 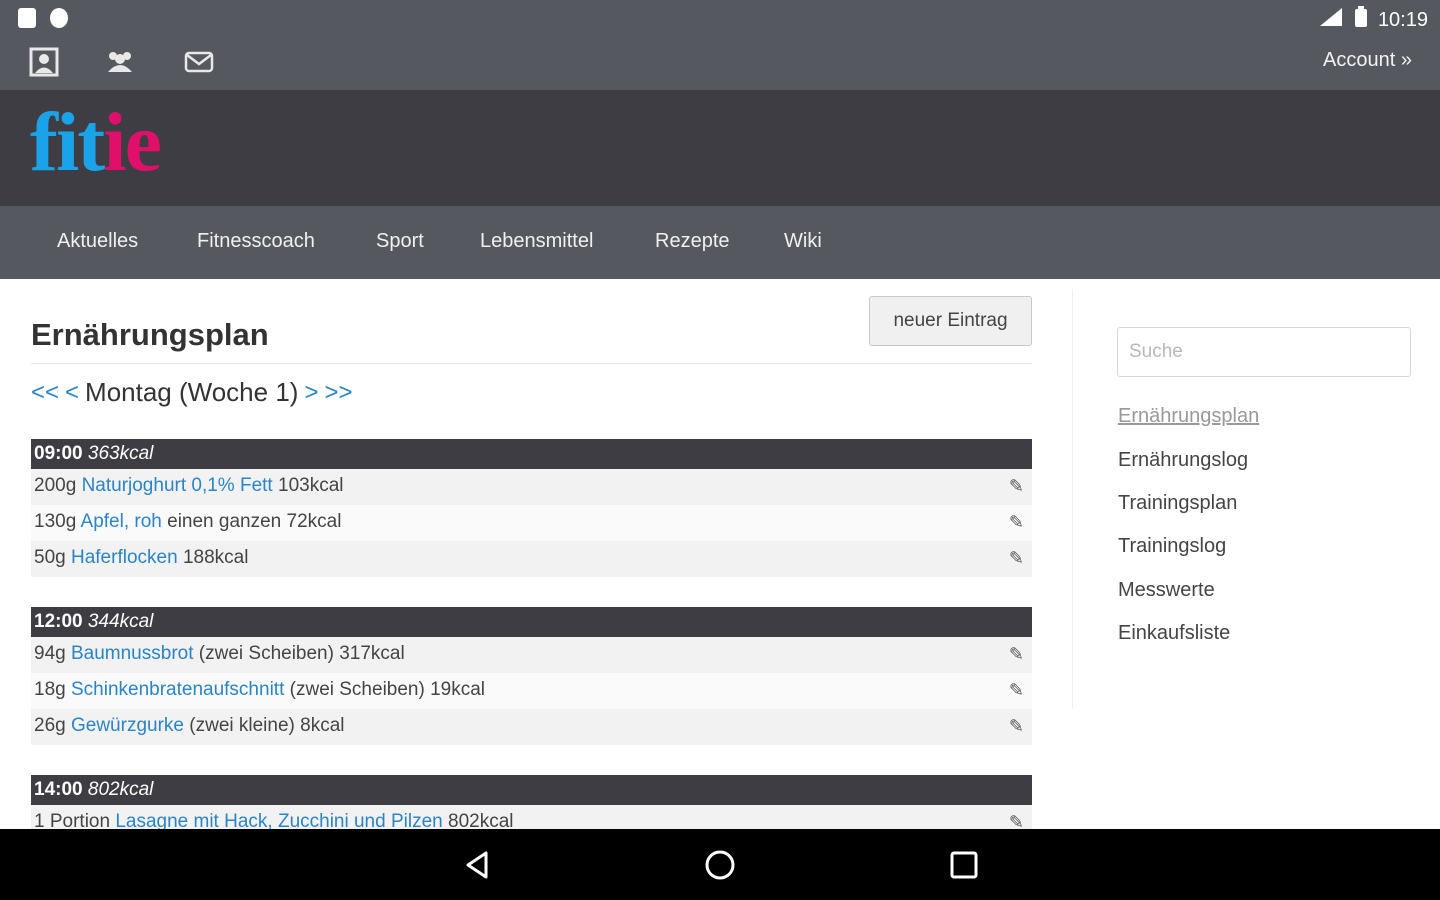 What do you see at coordinates (120, 62) in the screenshot?
I see `group-icon` at bounding box center [120, 62].